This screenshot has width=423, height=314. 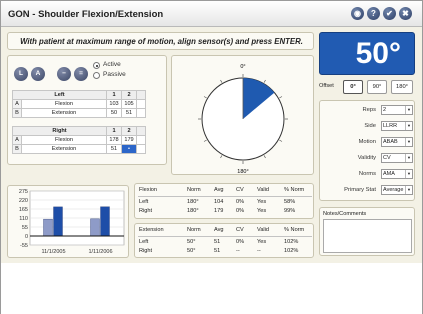 I want to click on offset-row: Offset 0° 90° 180°, so click(x=367, y=87).